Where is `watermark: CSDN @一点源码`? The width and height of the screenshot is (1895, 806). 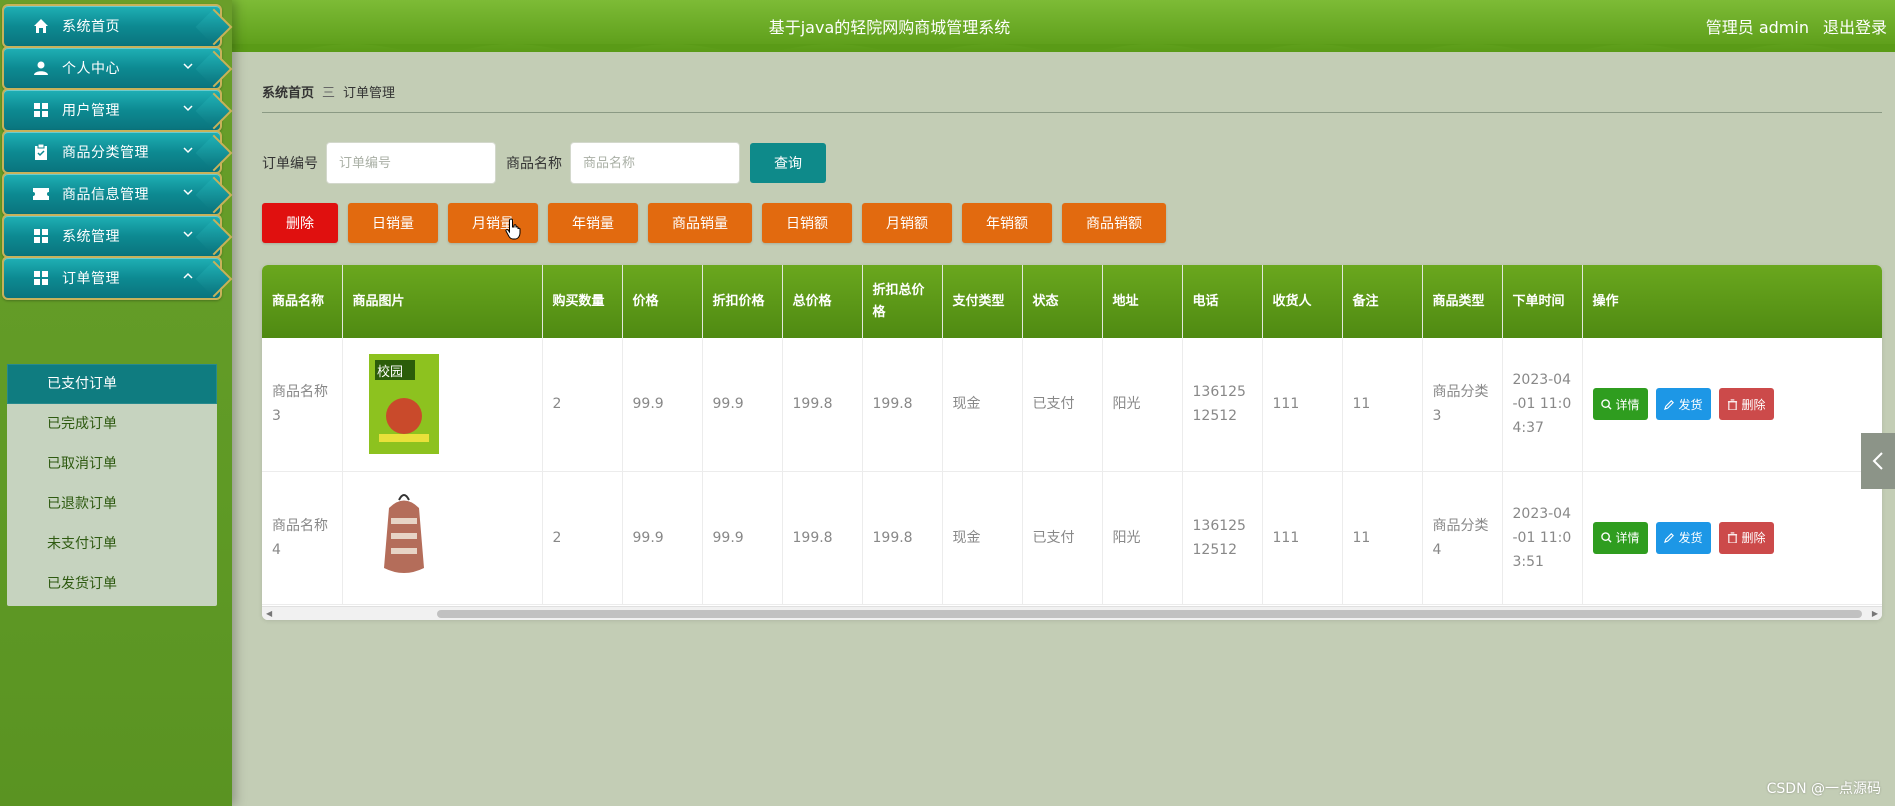
watermark: CSDN @一点源码 is located at coordinates (1823, 789).